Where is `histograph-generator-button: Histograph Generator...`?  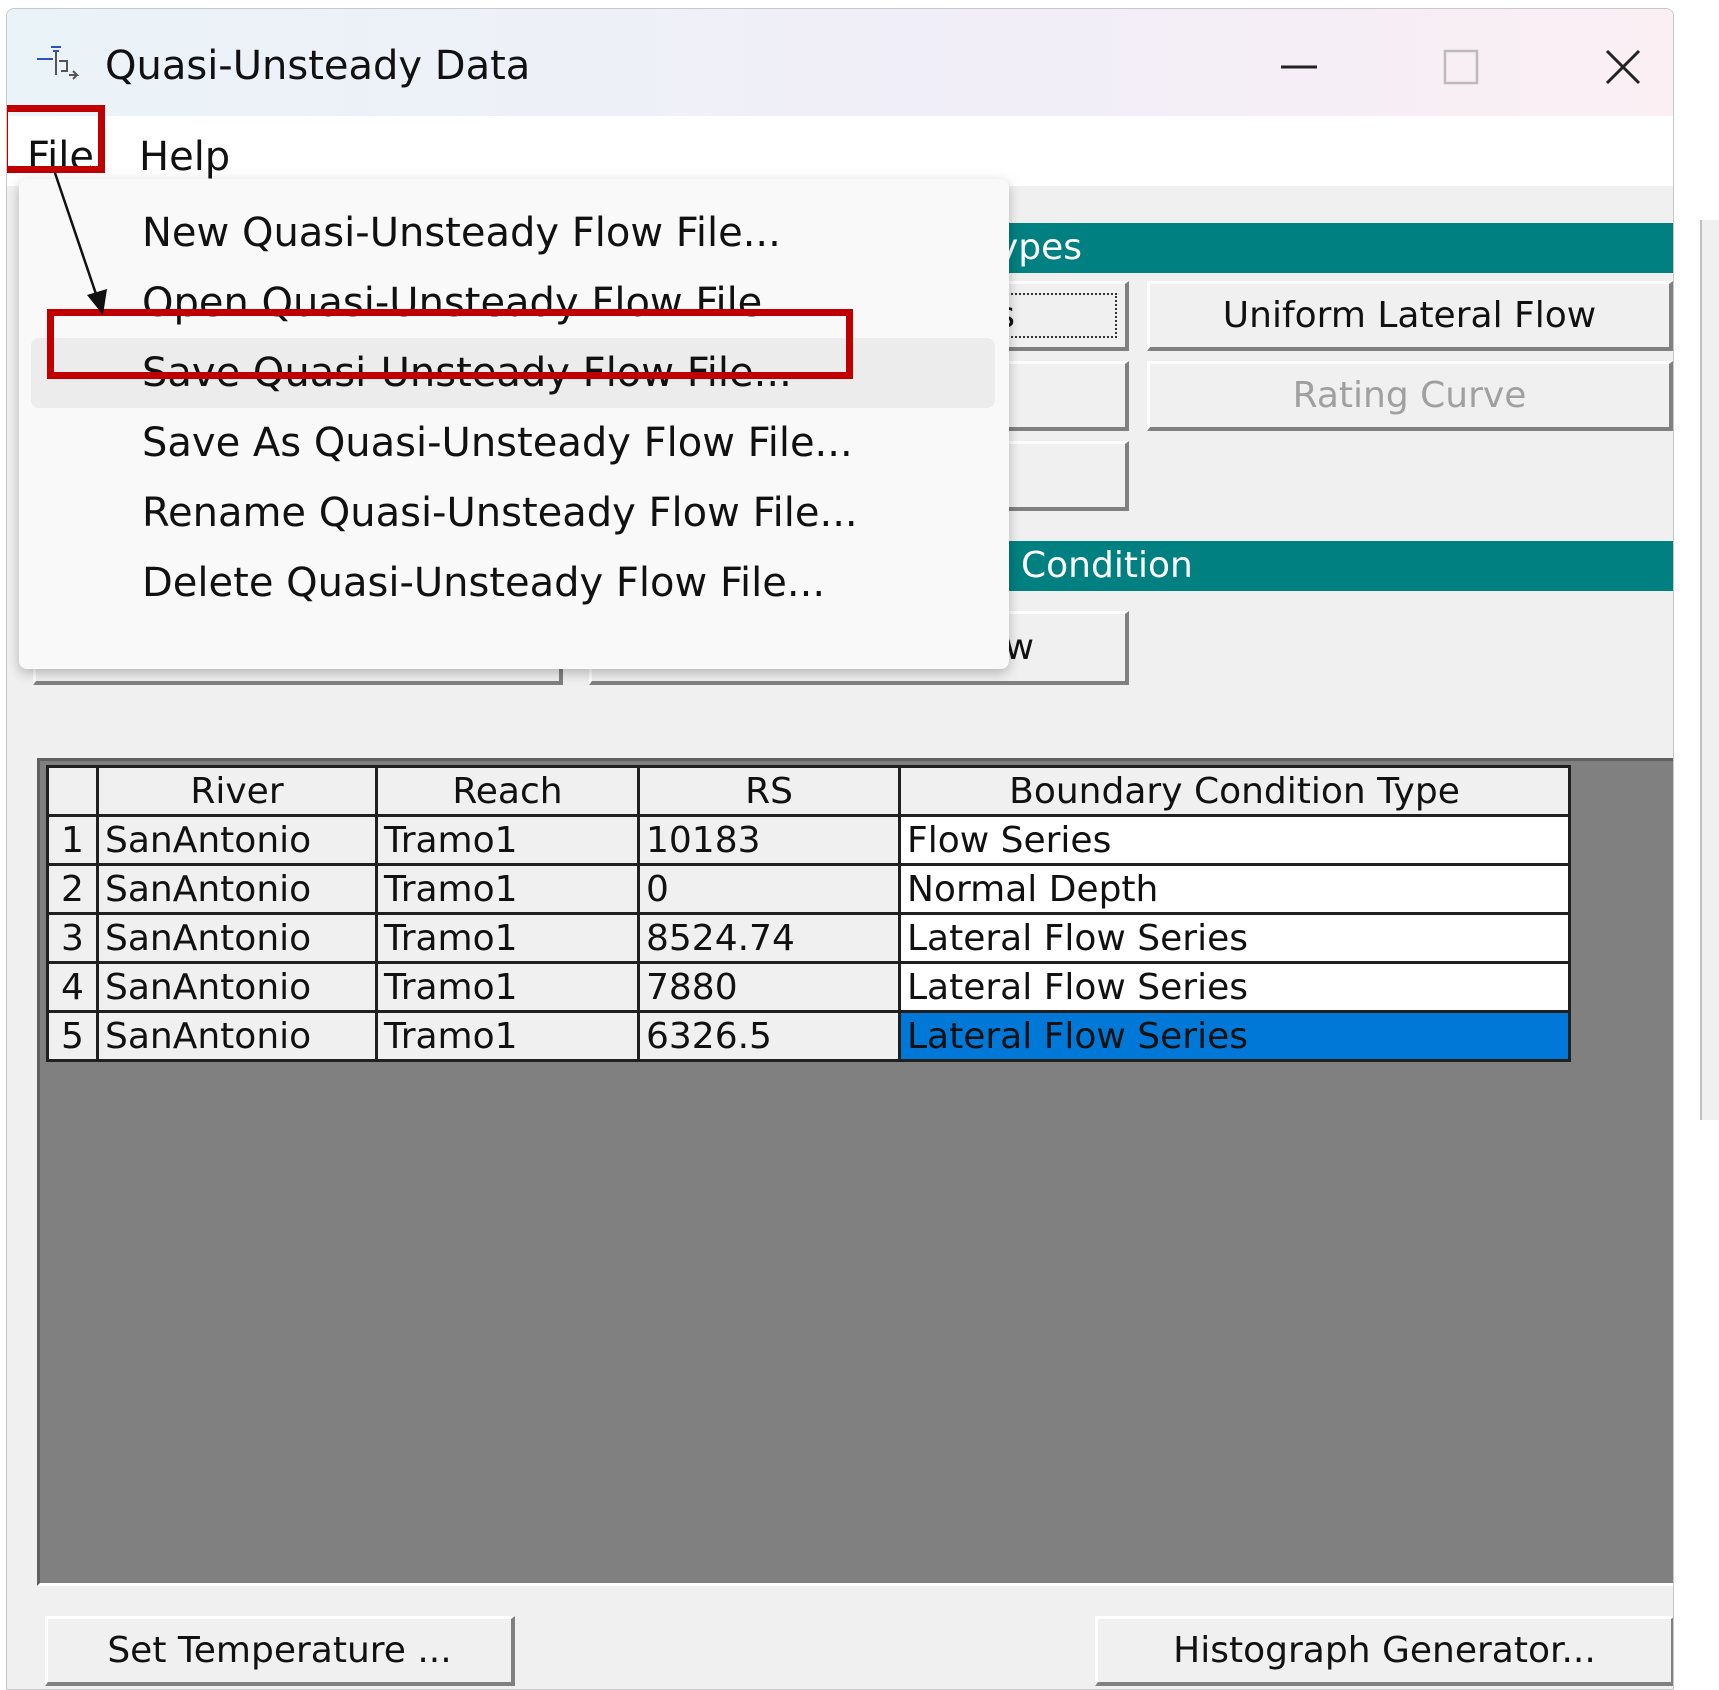 histograph-generator-button: Histograph Generator... is located at coordinates (1384, 1651).